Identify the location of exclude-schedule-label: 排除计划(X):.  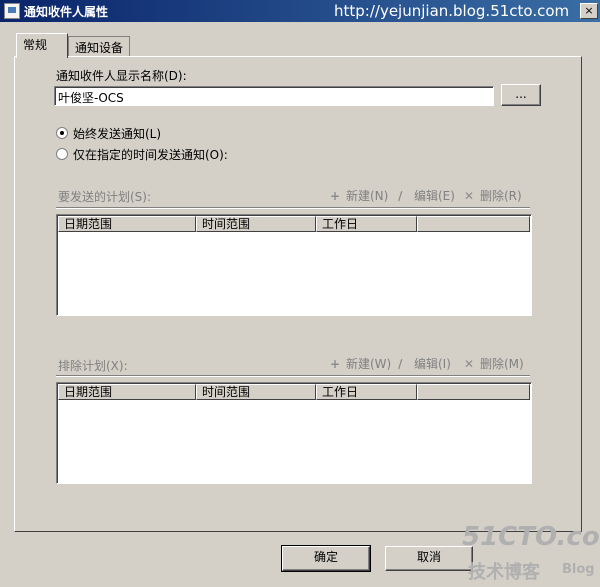
(93, 366).